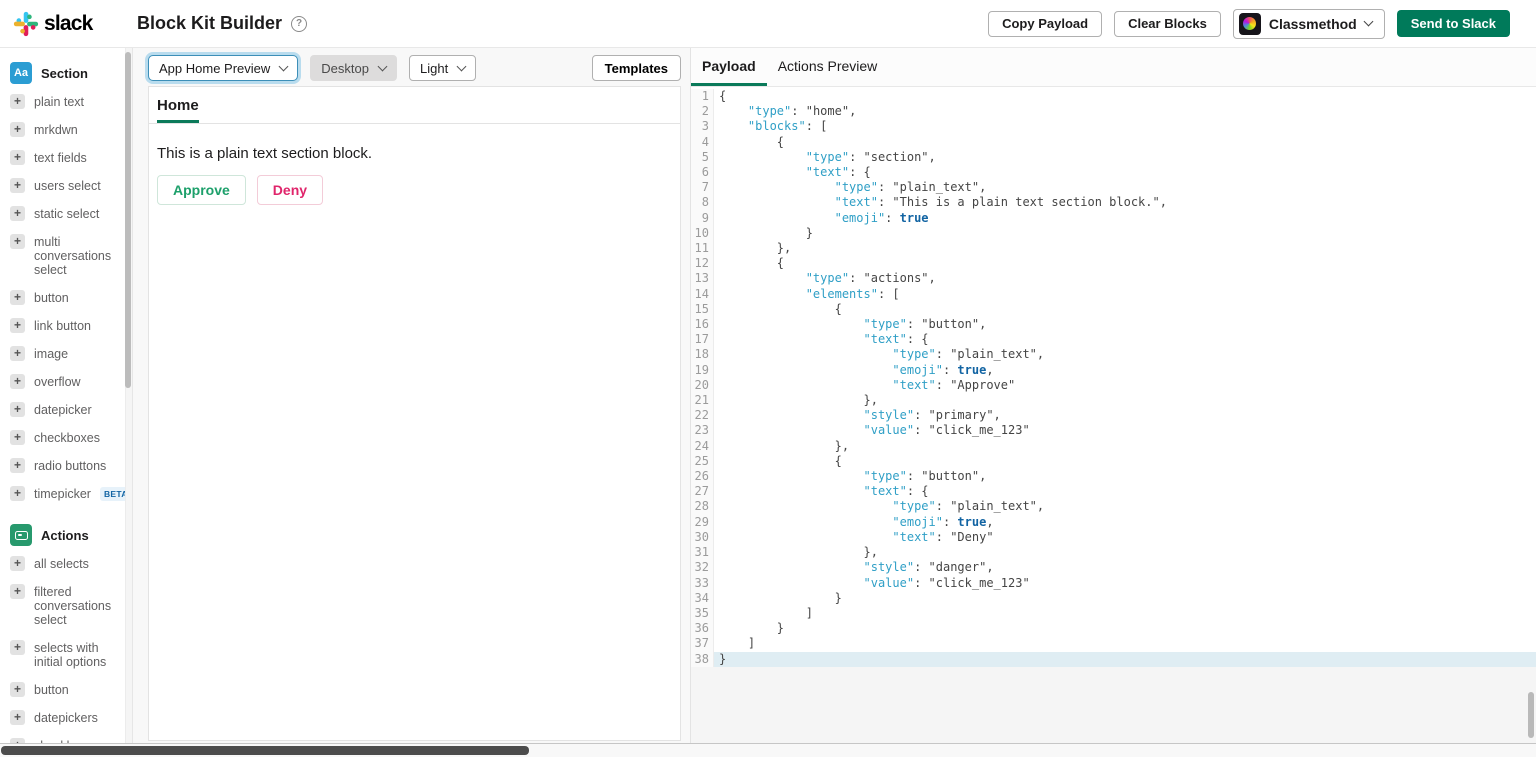  What do you see at coordinates (1113, 97) in the screenshot?
I see `code-row: 1{` at bounding box center [1113, 97].